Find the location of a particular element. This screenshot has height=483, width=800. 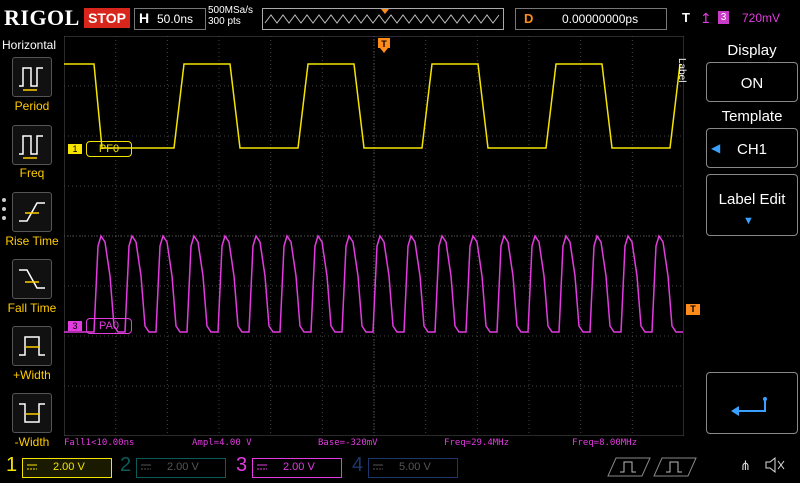

channel-4-scale: 5.00 V is located at coordinates (415, 467).